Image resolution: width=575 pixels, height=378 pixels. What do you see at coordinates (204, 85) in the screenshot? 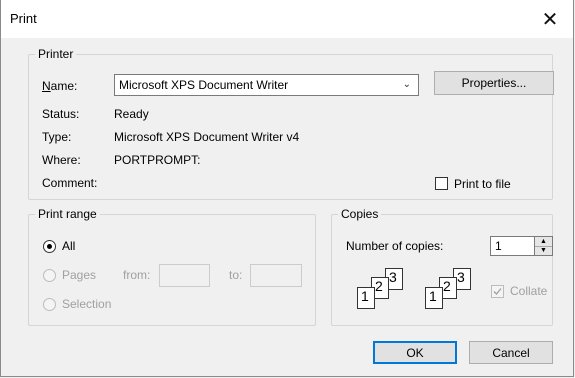
I see `printer-select-value: Microsoft XPS Document Writer` at bounding box center [204, 85].